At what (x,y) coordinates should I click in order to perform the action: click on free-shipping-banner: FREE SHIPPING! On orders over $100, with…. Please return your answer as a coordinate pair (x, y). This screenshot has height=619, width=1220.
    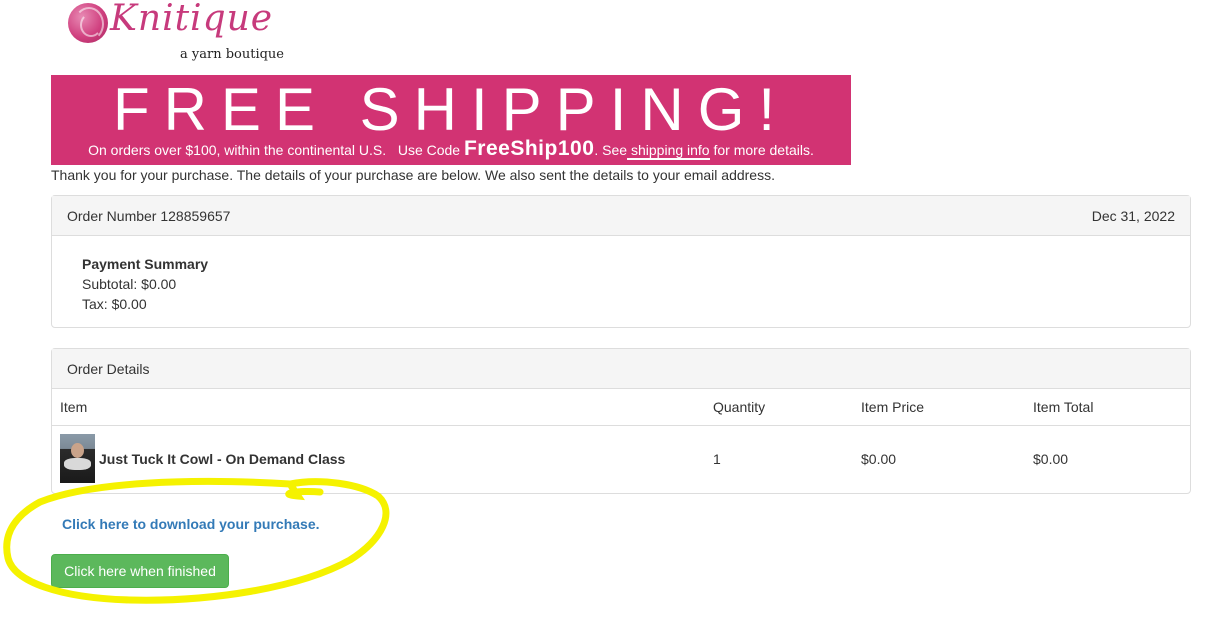
    Looking at the image, I should click on (451, 120).